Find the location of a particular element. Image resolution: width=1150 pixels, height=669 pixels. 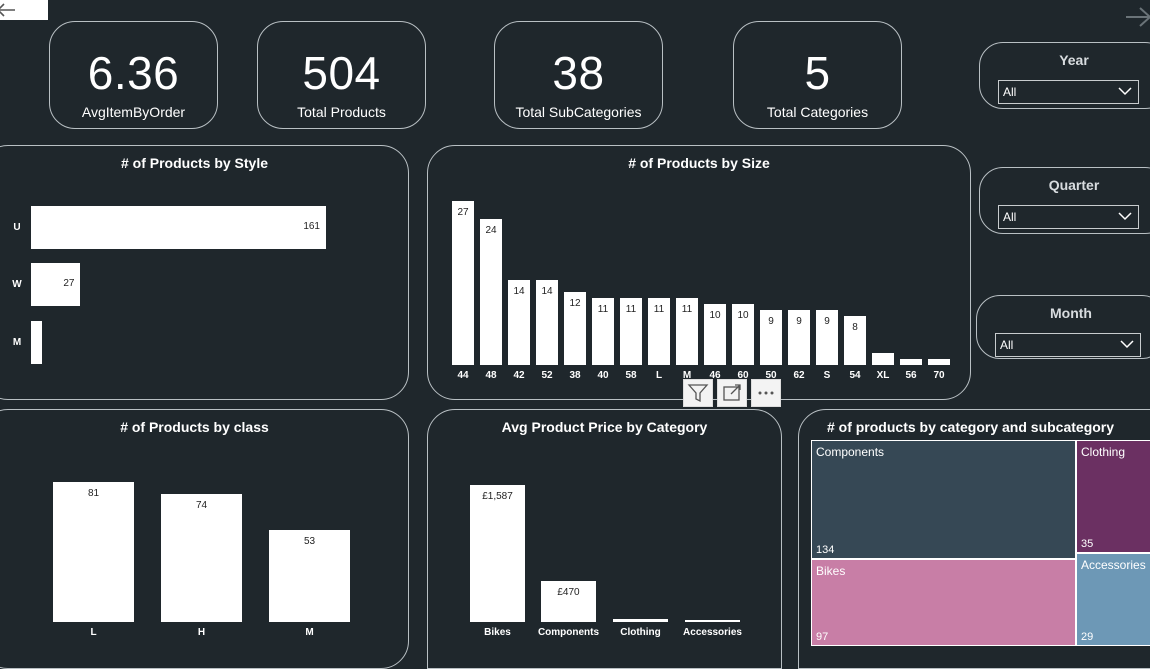

treemap-cell-count: 35 is located at coordinates (1087, 544).